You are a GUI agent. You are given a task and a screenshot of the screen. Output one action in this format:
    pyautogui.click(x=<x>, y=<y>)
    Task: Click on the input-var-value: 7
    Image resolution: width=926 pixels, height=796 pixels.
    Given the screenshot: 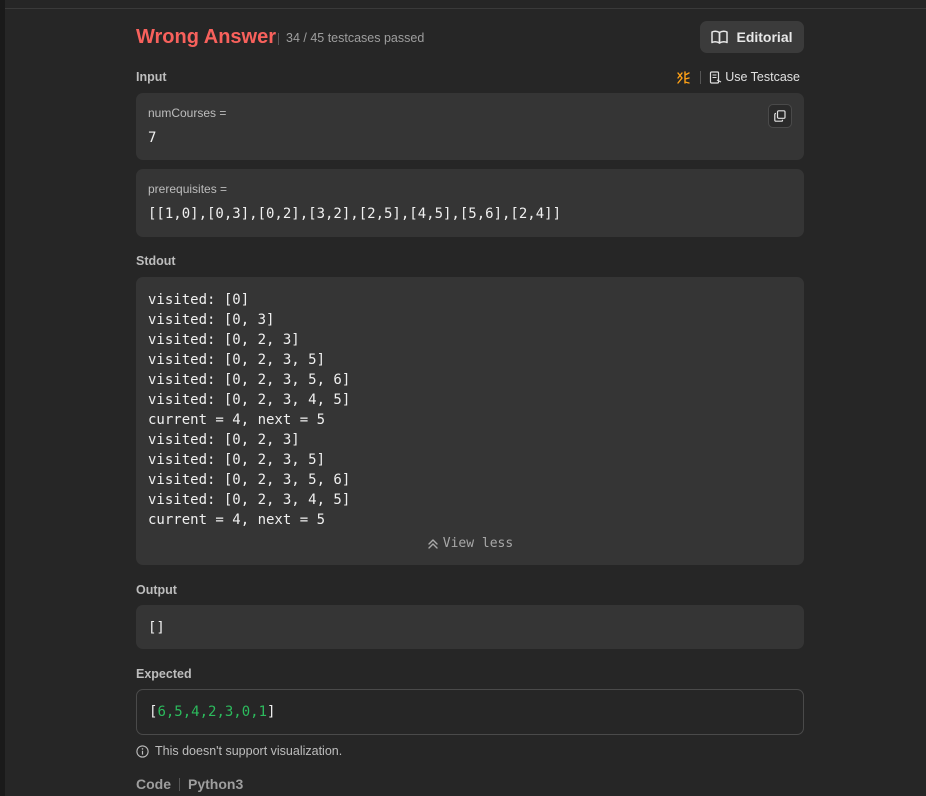 What is the action you would take?
    pyautogui.click(x=152, y=138)
    